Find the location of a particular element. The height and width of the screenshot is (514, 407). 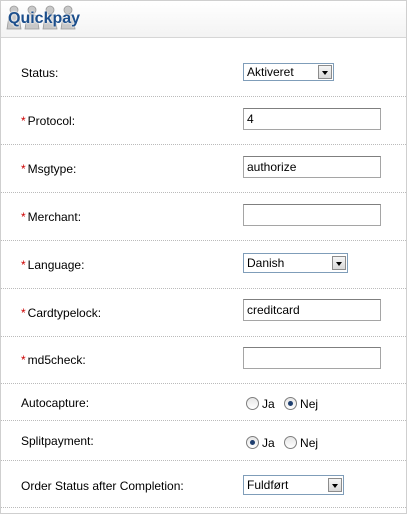

splitpayment-label: Splitpayment: is located at coordinates (57, 441).